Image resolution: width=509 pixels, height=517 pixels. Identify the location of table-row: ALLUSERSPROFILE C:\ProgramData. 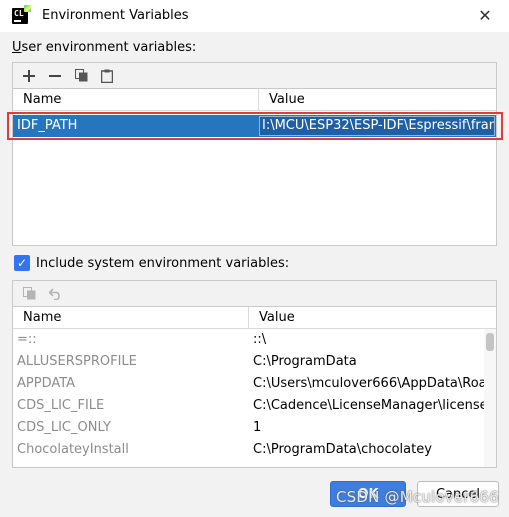
(254, 362).